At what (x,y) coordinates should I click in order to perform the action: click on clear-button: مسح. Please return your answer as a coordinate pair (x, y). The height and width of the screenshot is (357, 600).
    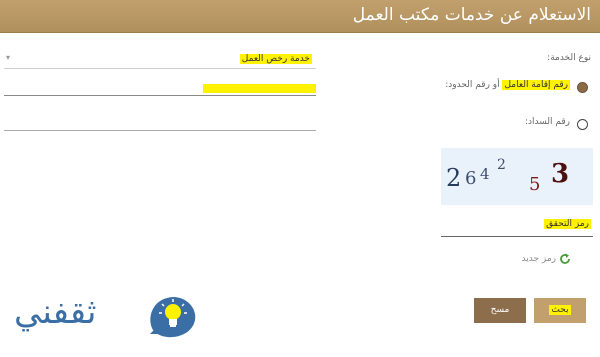
    Looking at the image, I should click on (500, 310).